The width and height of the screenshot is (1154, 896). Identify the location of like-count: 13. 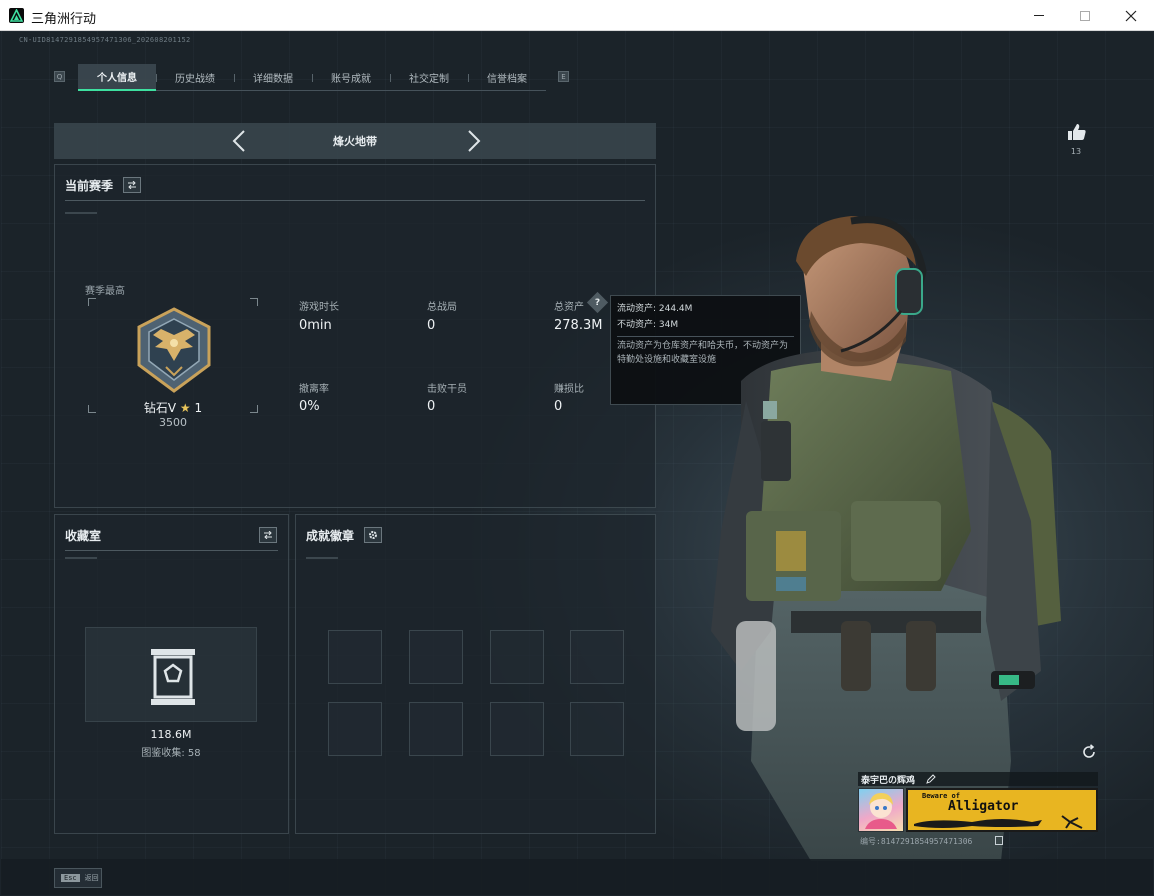
(1076, 151).